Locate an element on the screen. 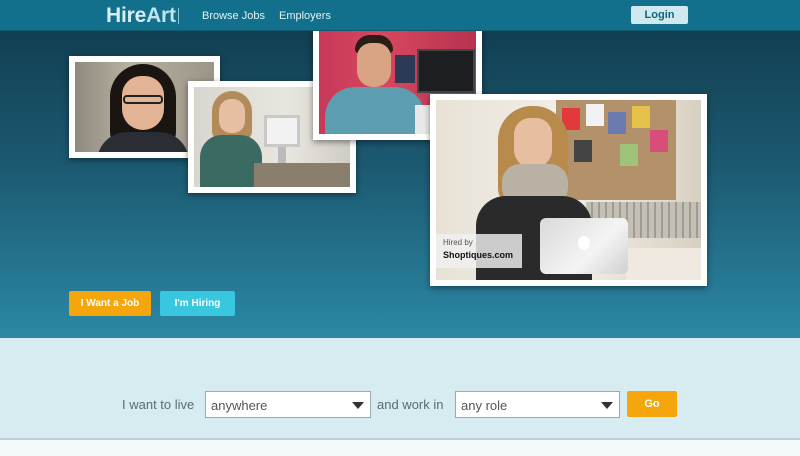 The image size is (800, 456). monitor-stand-shape is located at coordinates (282, 155).